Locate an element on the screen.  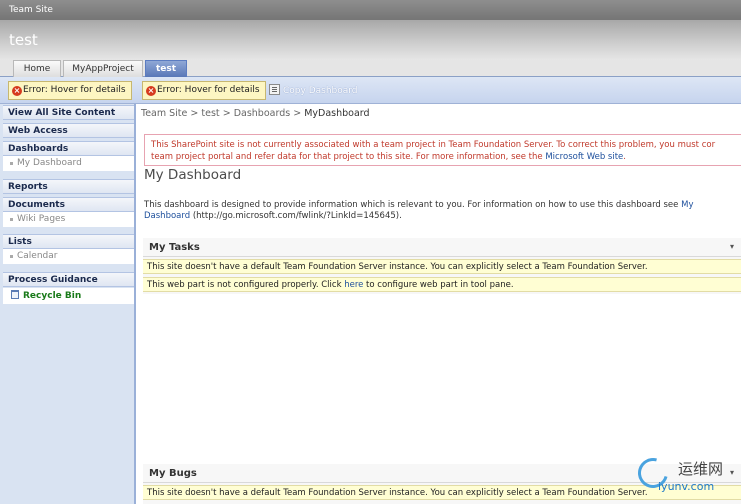
breadcrumb-team-site: Team Site is located at coordinates (164, 113).